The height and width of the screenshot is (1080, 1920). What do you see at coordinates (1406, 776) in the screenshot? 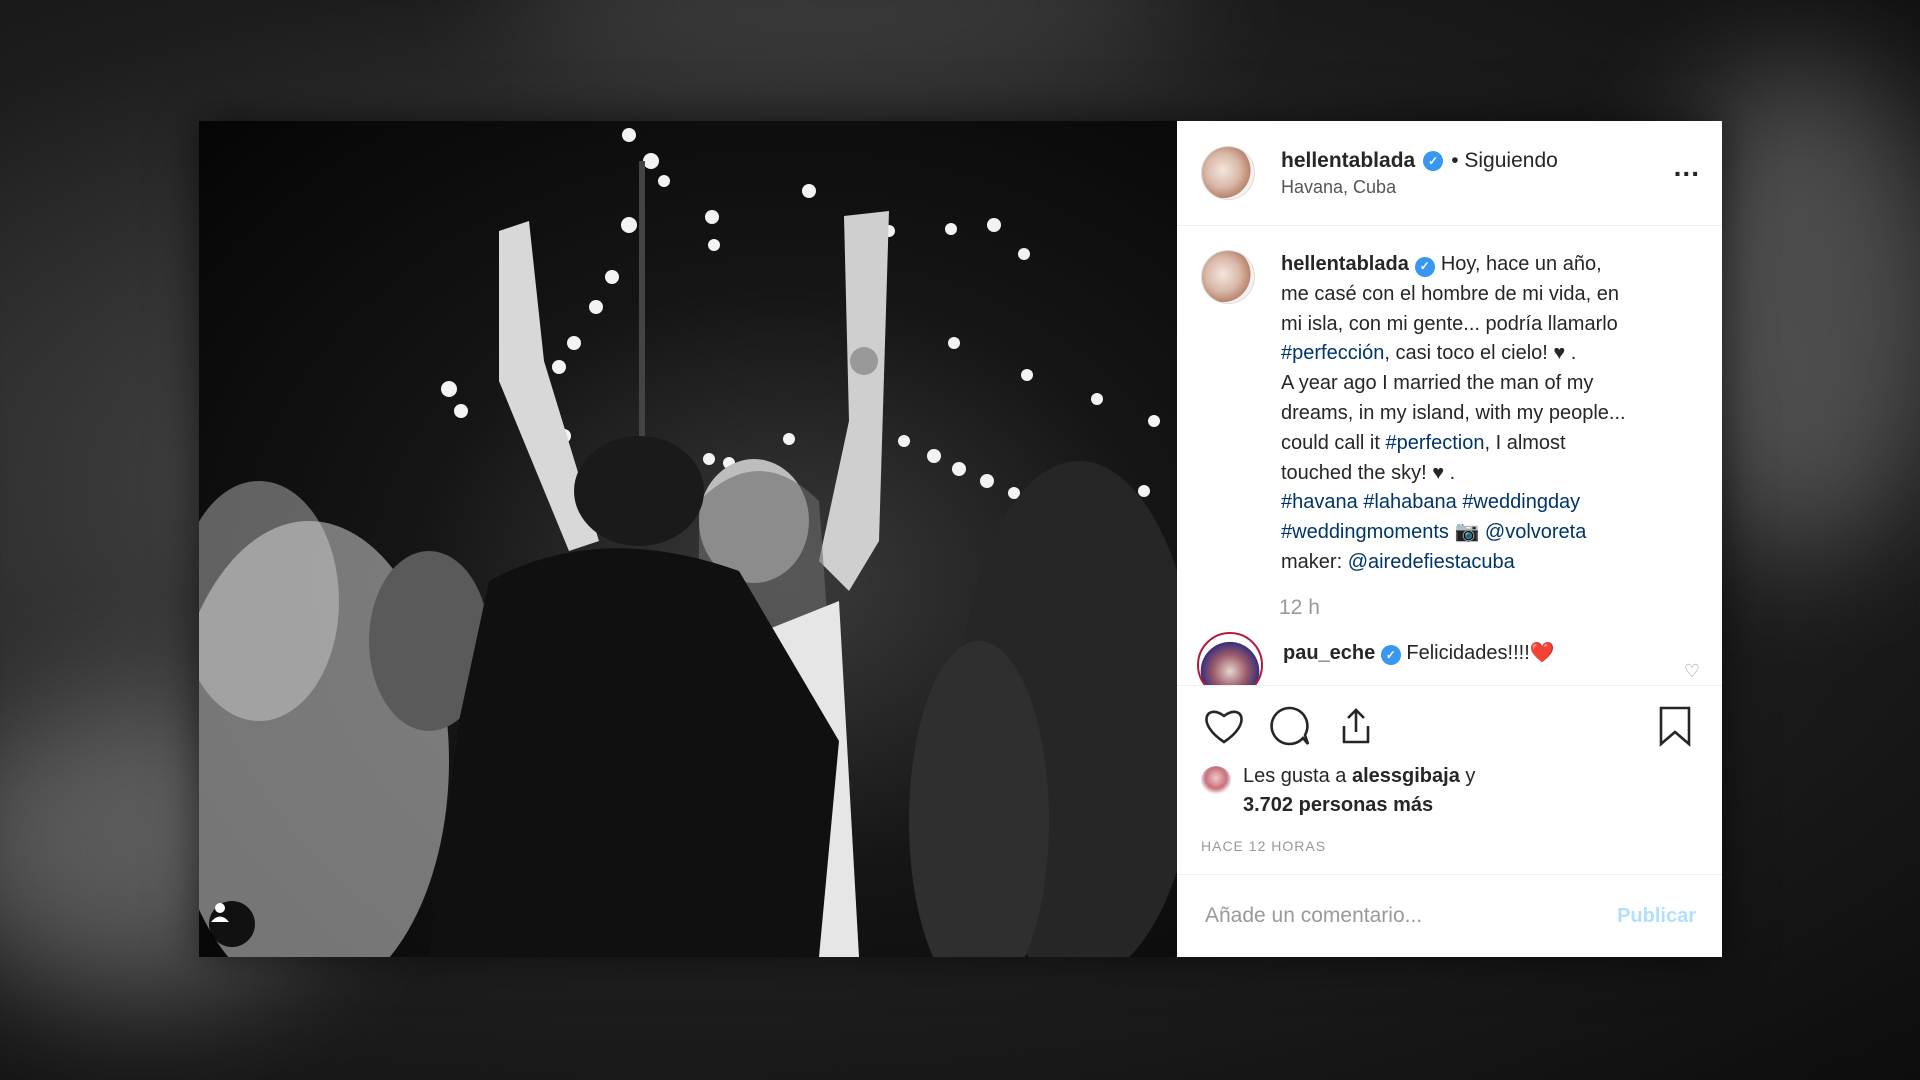
I see `liker-username: alessgibaja` at bounding box center [1406, 776].